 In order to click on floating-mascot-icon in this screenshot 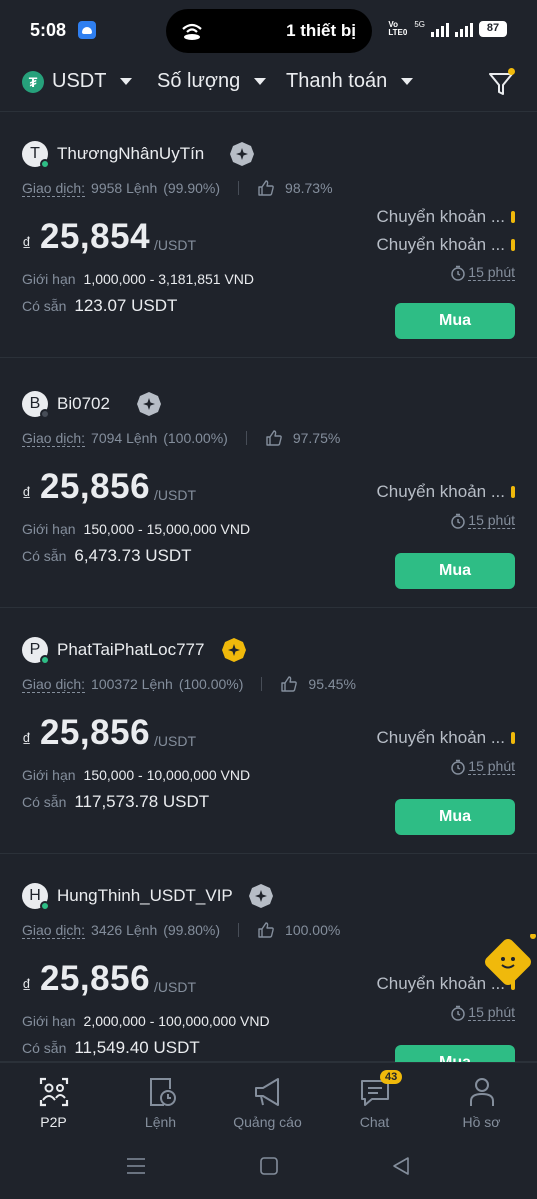, I will do `click(508, 962)`.